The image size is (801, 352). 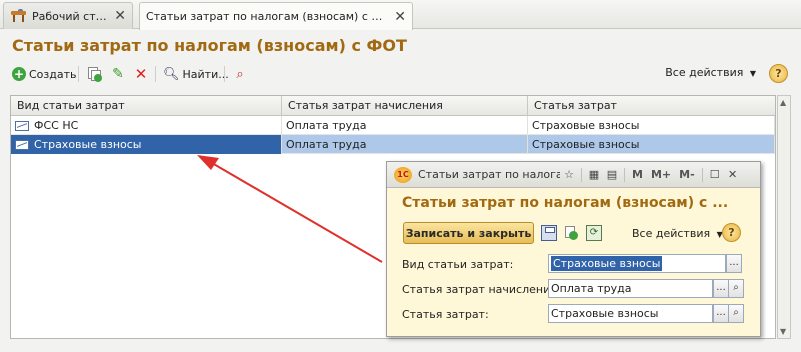 I want to click on table-cell: ФСС НС, so click(x=146, y=125).